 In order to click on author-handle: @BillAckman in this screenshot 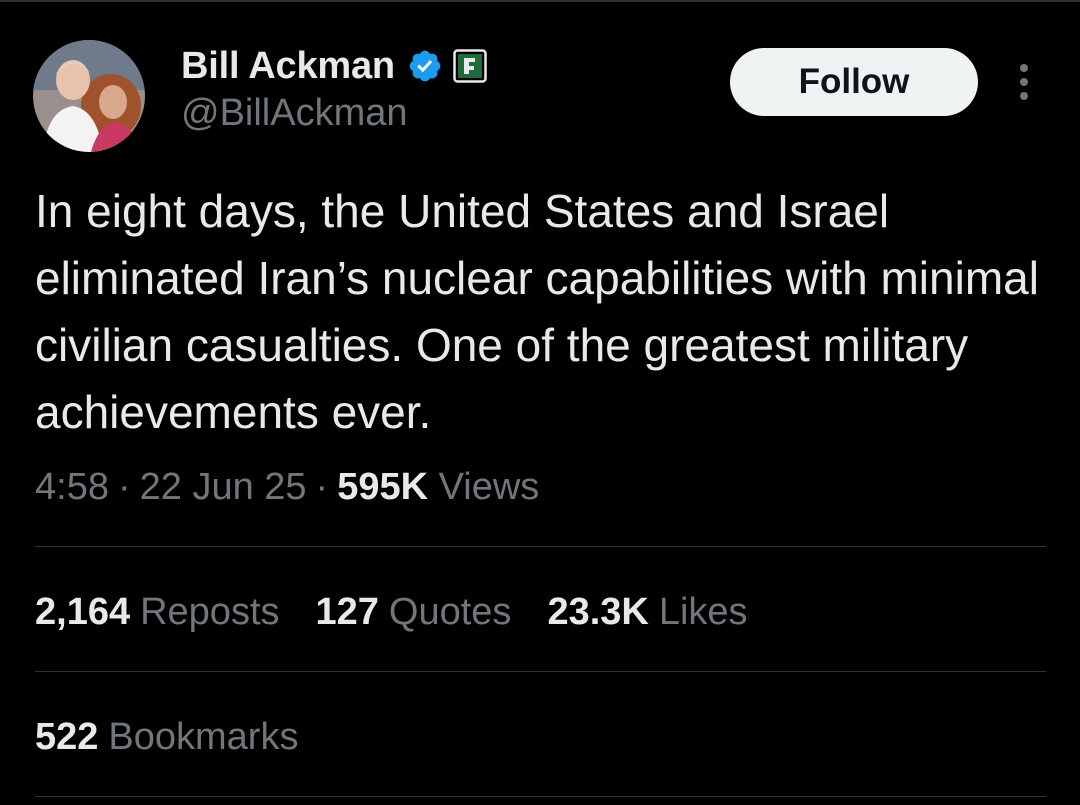, I will do `click(294, 113)`.